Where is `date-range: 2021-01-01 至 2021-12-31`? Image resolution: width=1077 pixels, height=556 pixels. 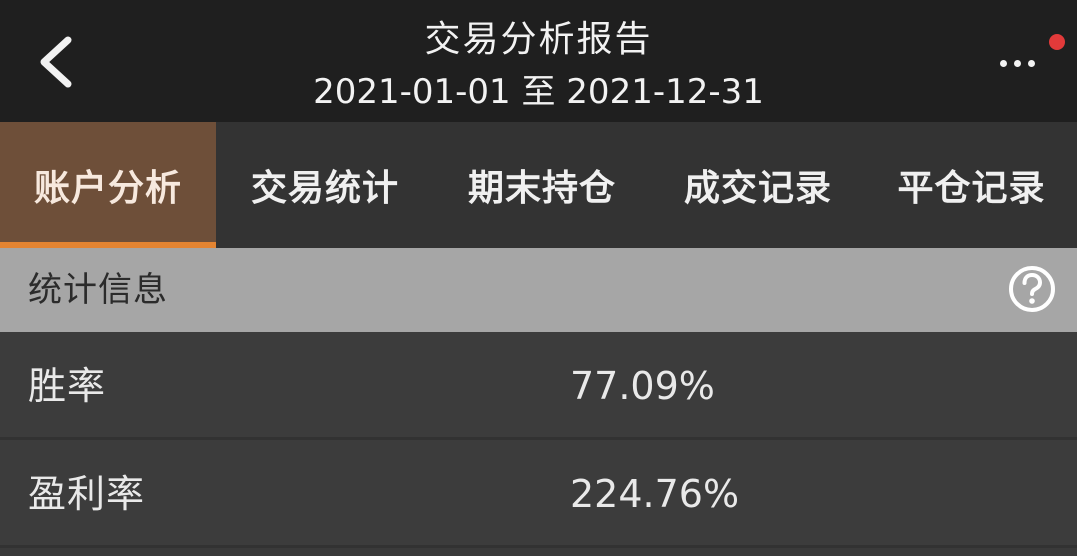
date-range: 2021-01-01 至 2021-12-31 is located at coordinates (538, 92).